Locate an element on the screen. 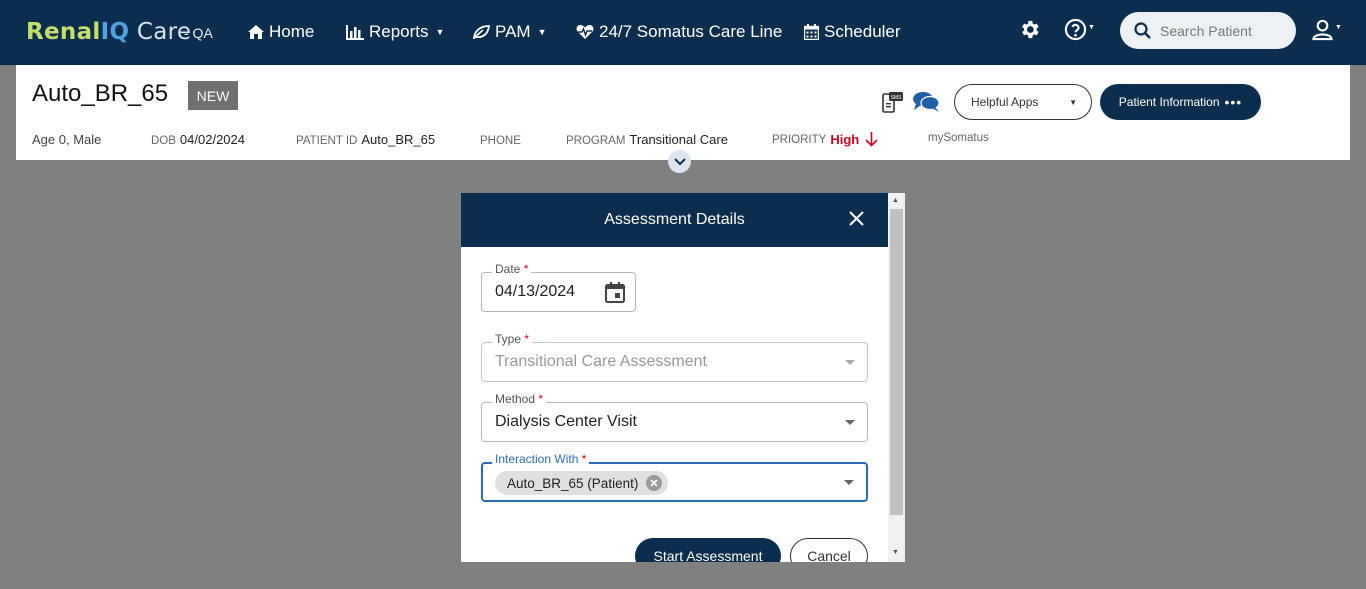  modal-header: Assessment Details is located at coordinates (674, 220).